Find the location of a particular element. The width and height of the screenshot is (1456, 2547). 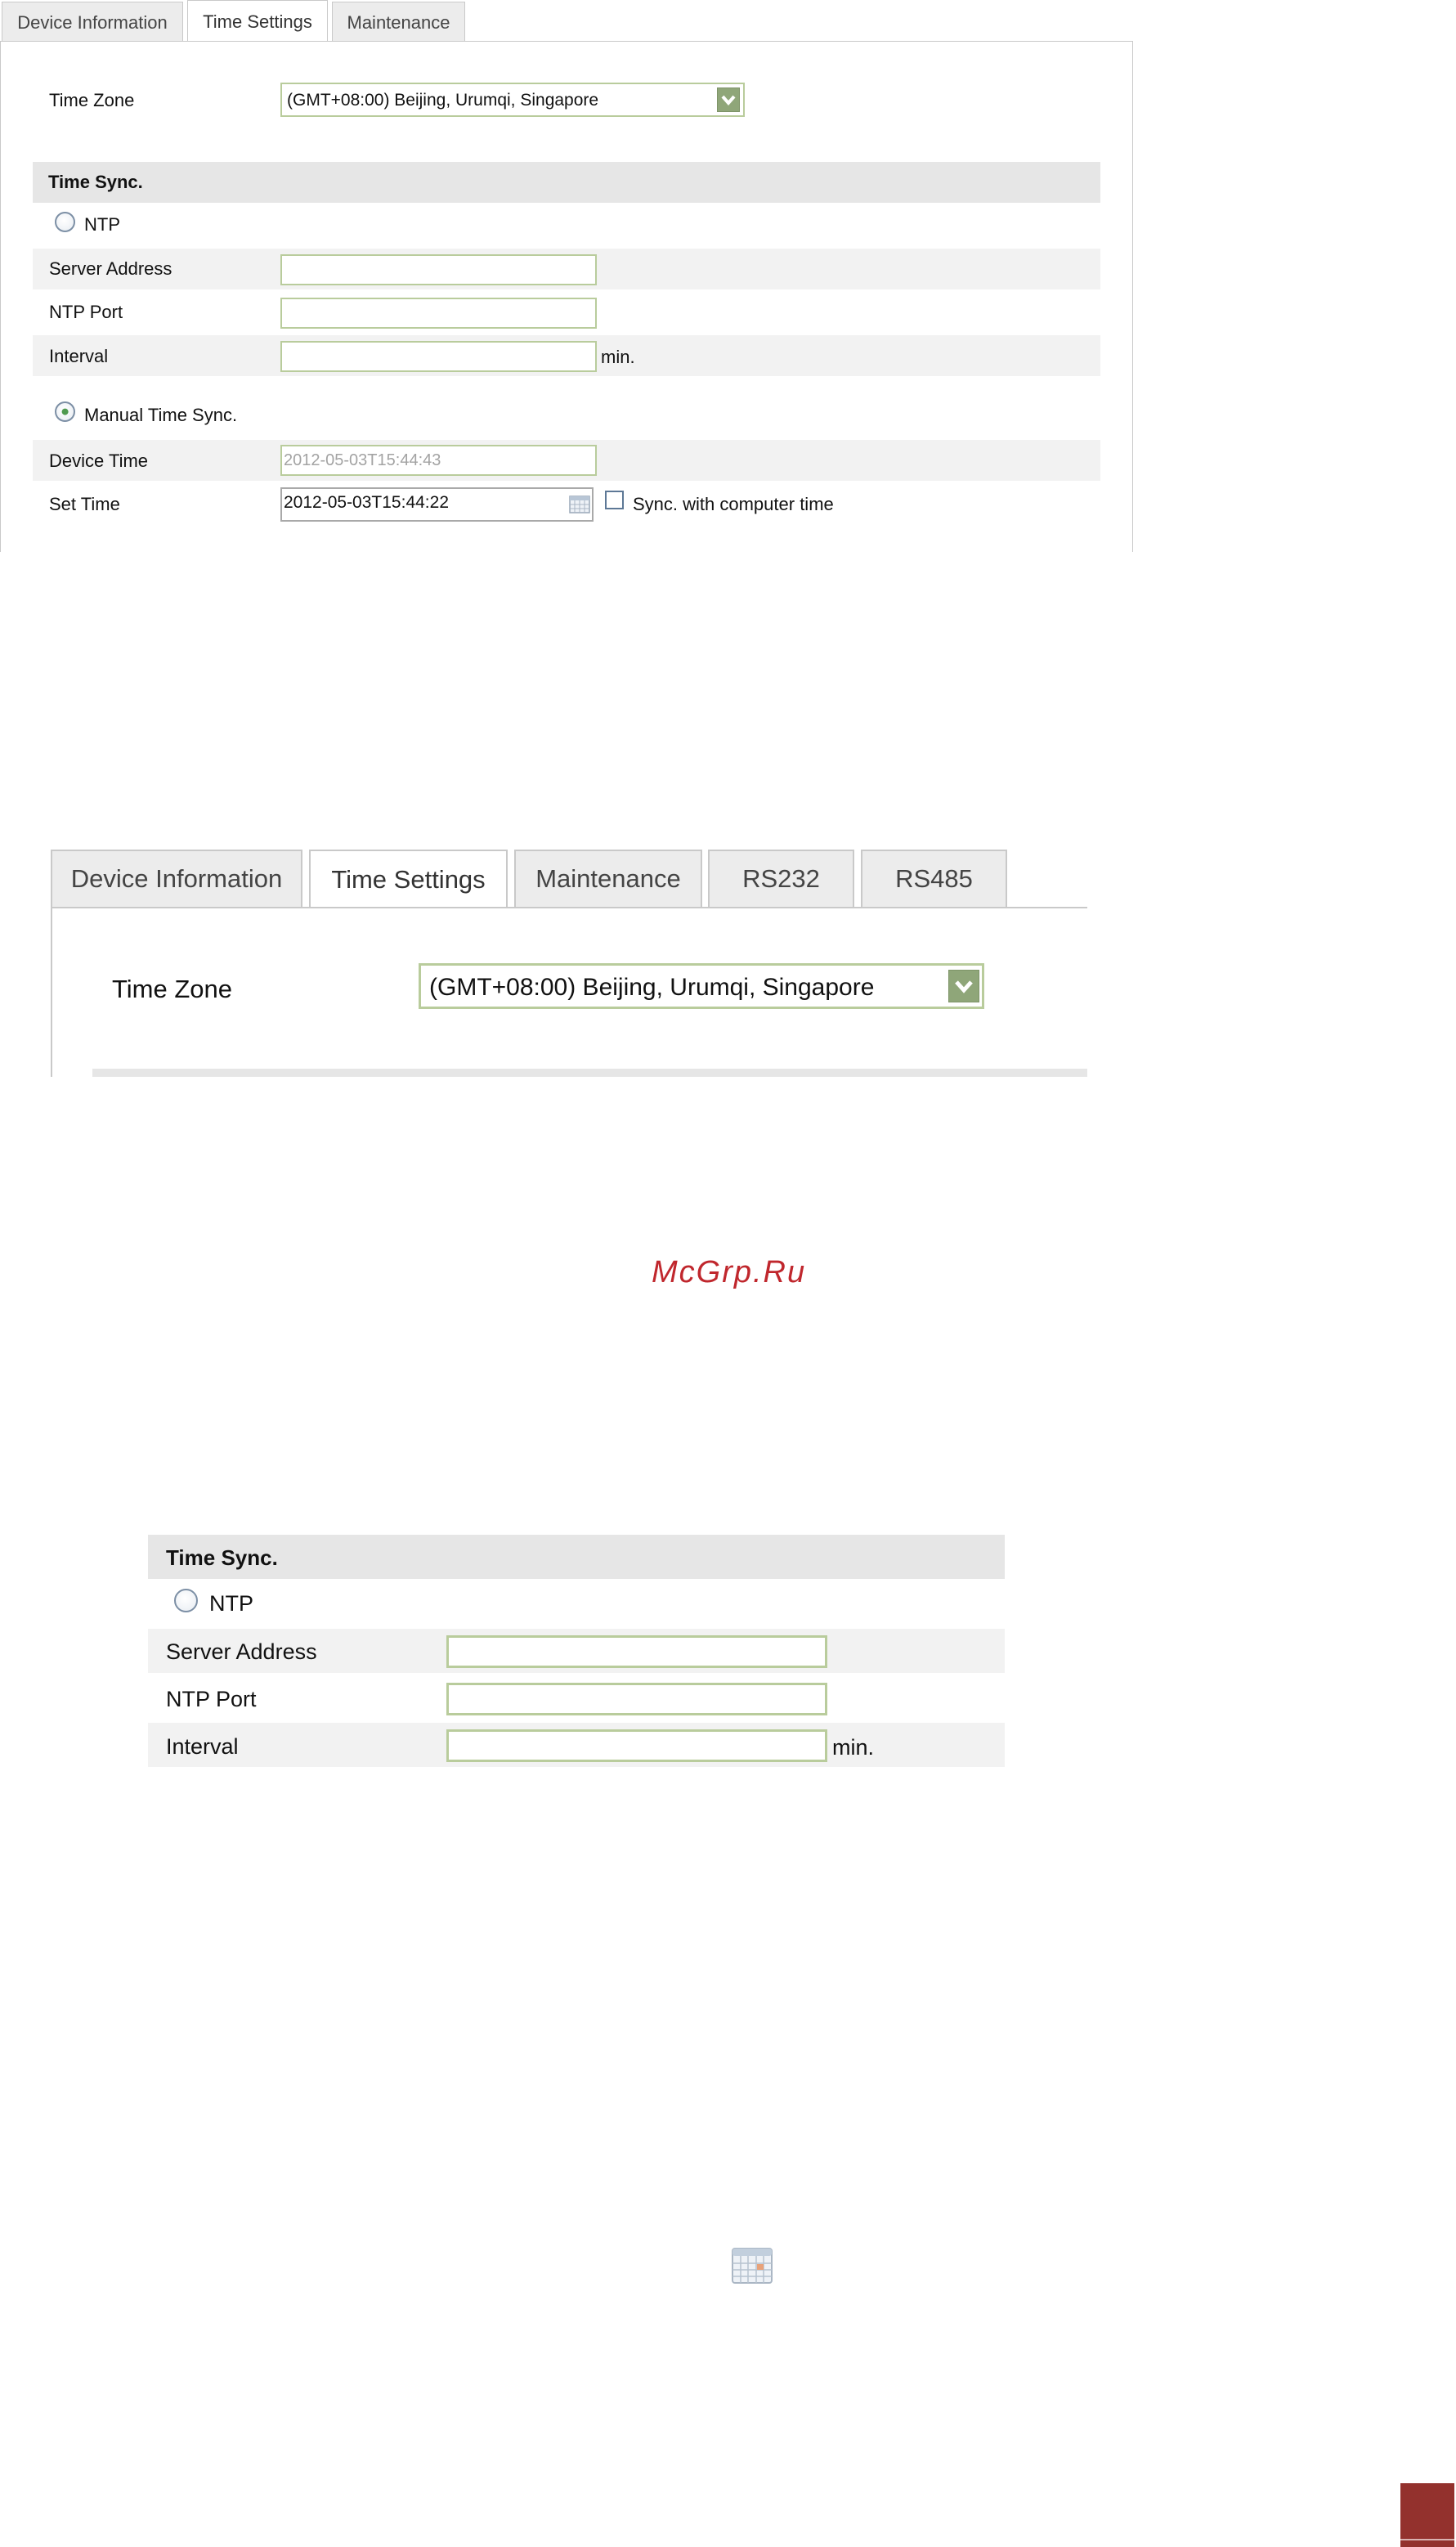

time-sync-header-band-edge is located at coordinates (589, 1073).